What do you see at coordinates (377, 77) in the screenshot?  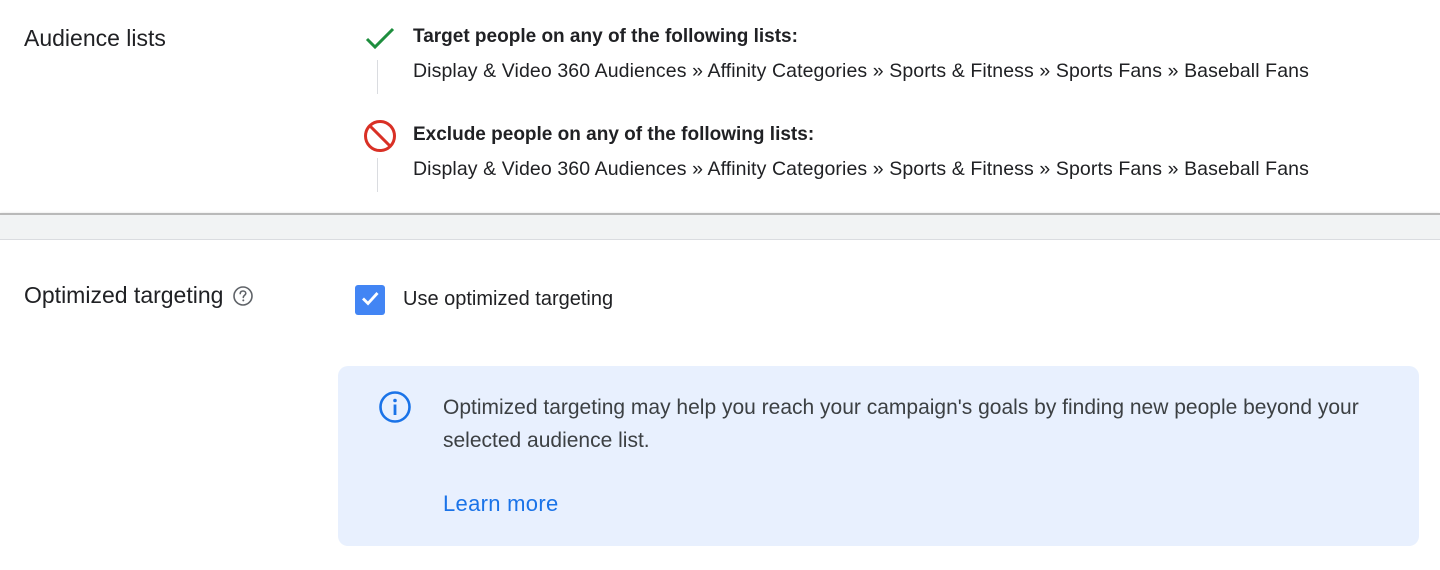 I see `include-connector-line` at bounding box center [377, 77].